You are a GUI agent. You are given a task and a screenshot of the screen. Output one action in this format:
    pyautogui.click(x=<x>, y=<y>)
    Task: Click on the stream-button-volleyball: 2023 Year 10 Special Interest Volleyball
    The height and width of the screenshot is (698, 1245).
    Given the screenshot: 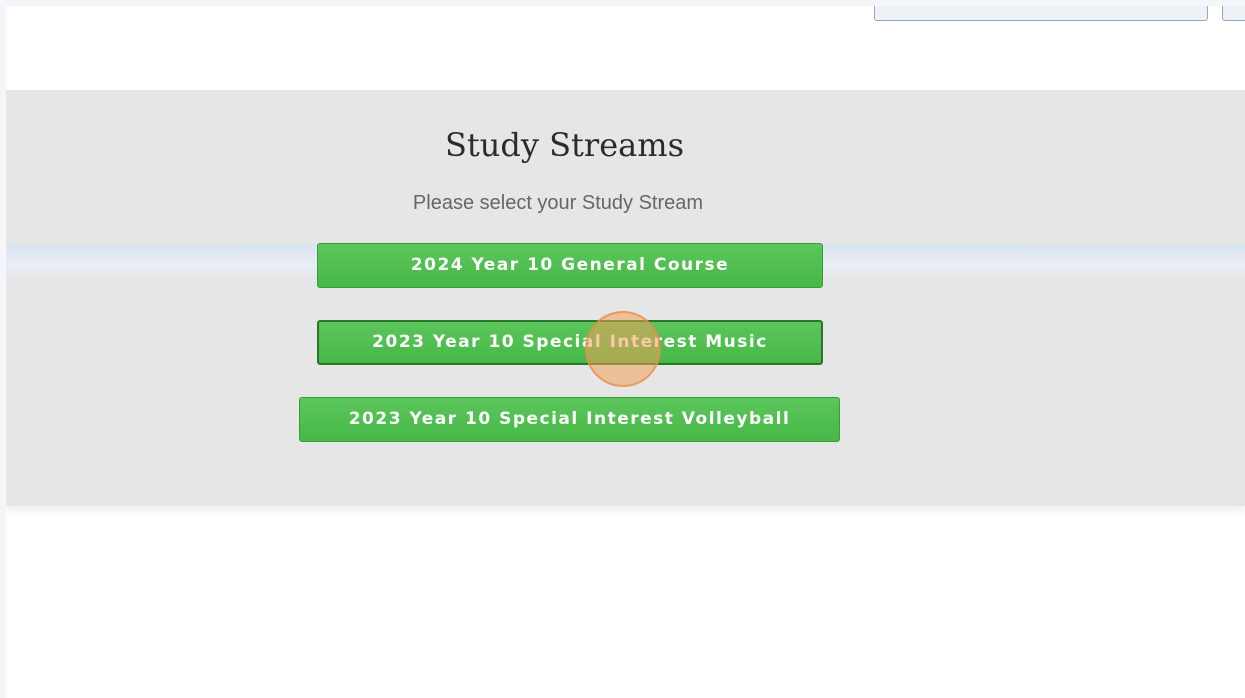 What is the action you would take?
    pyautogui.click(x=569, y=419)
    